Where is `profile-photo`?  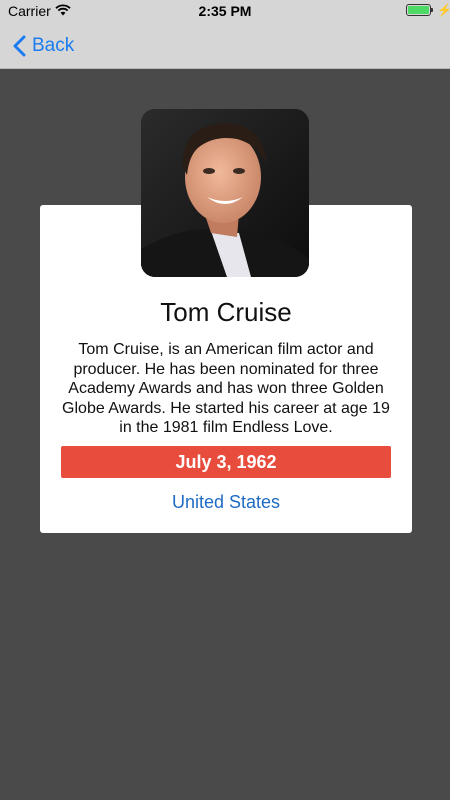
profile-photo is located at coordinates (225, 193).